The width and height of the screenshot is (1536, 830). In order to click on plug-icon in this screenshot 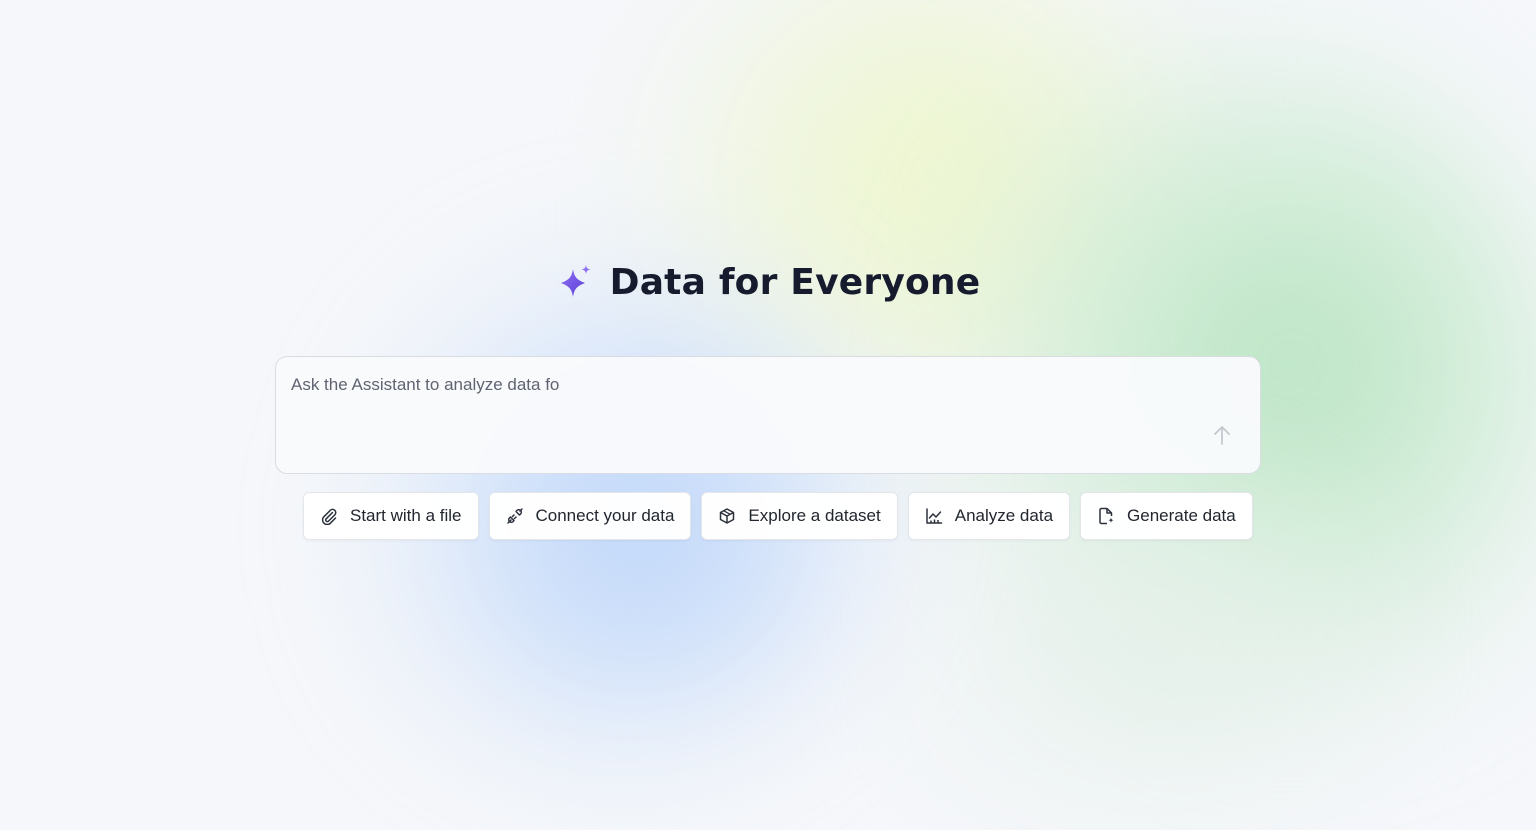, I will do `click(515, 516)`.